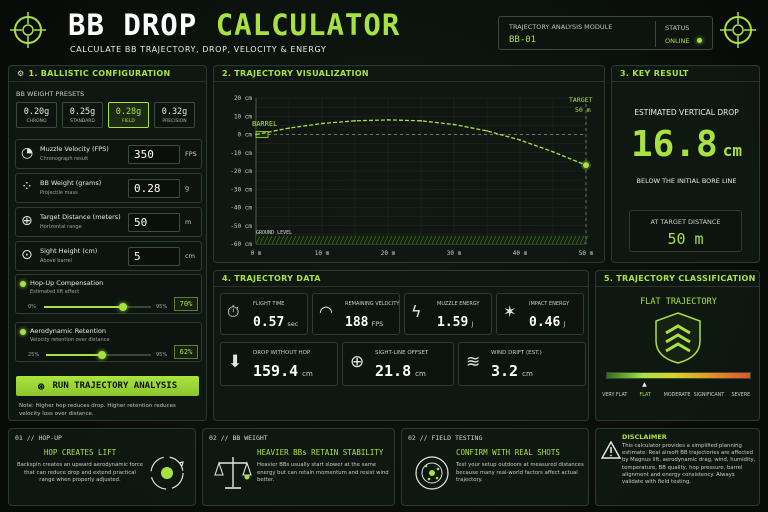 This screenshot has height=512, width=768. What do you see at coordinates (520, 253) in the screenshot?
I see `x-tick-label: 40 m` at bounding box center [520, 253].